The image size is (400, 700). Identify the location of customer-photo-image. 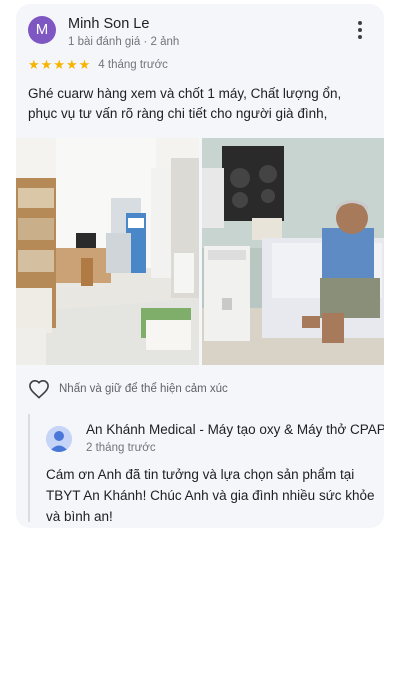
(293, 251).